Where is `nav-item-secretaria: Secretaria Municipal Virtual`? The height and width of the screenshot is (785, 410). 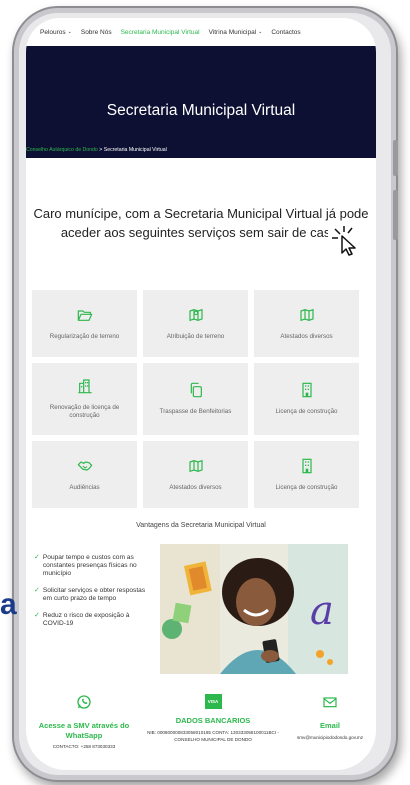 nav-item-secretaria: Secretaria Municipal Virtual is located at coordinates (160, 32).